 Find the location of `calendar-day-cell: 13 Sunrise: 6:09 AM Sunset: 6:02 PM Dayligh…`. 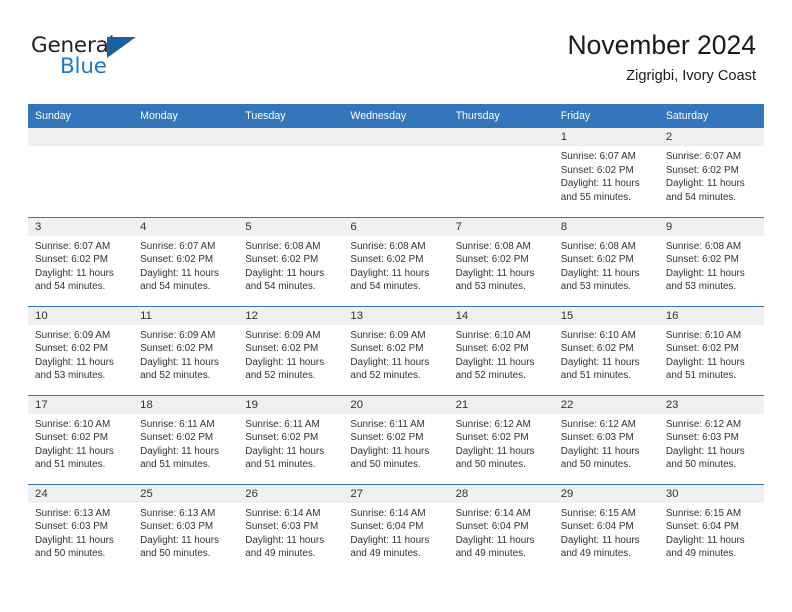

calendar-day-cell: 13 Sunrise: 6:09 AM Sunset: 6:02 PM Dayligh… is located at coordinates (396, 350).